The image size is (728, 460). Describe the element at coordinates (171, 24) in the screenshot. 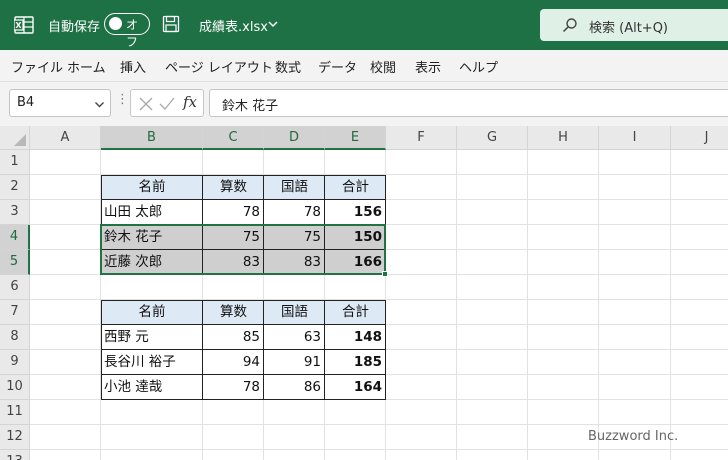

I see `save-icon` at that location.